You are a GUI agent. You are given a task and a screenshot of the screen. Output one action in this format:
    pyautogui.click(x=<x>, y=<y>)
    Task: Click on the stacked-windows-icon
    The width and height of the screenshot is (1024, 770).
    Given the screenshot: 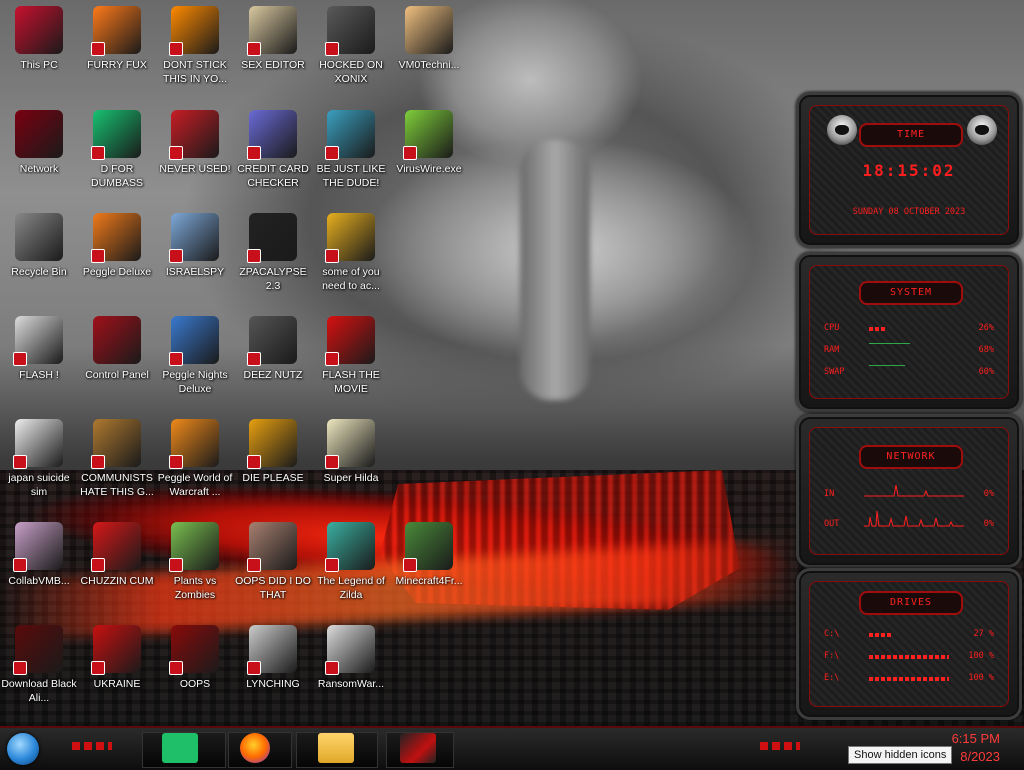 What is the action you would take?
    pyautogui.click(x=272, y=341)
    